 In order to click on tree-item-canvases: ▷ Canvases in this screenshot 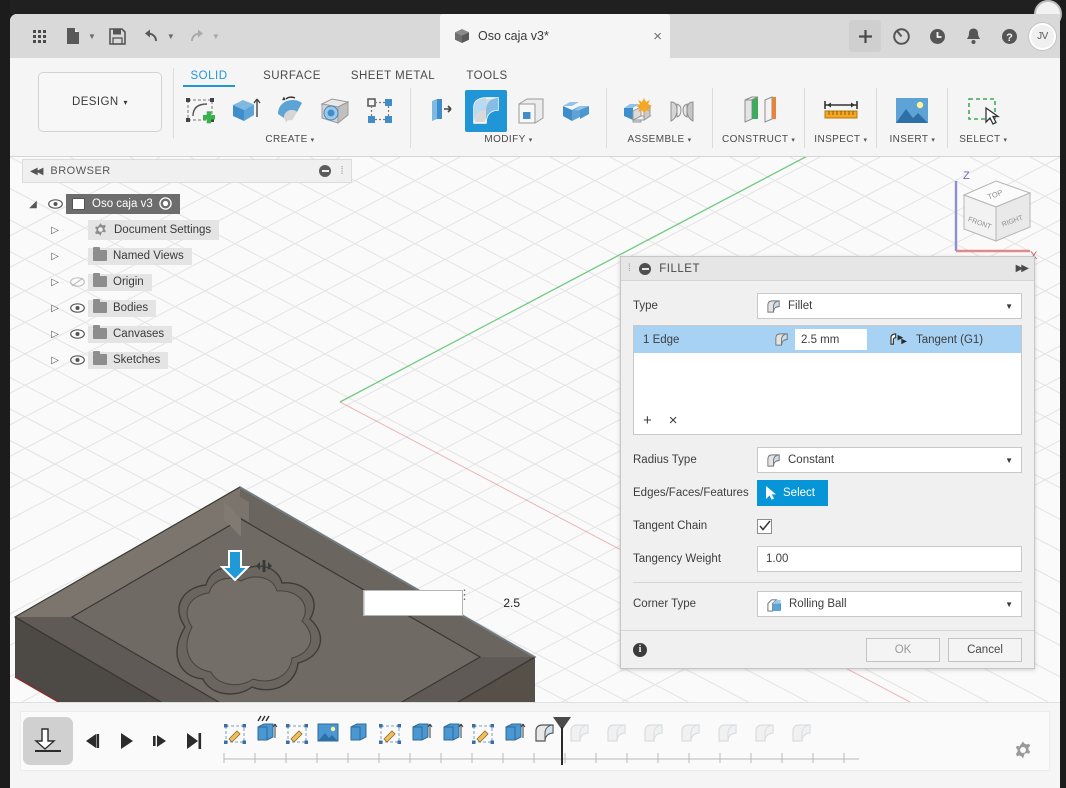, I will do `click(187, 334)`.